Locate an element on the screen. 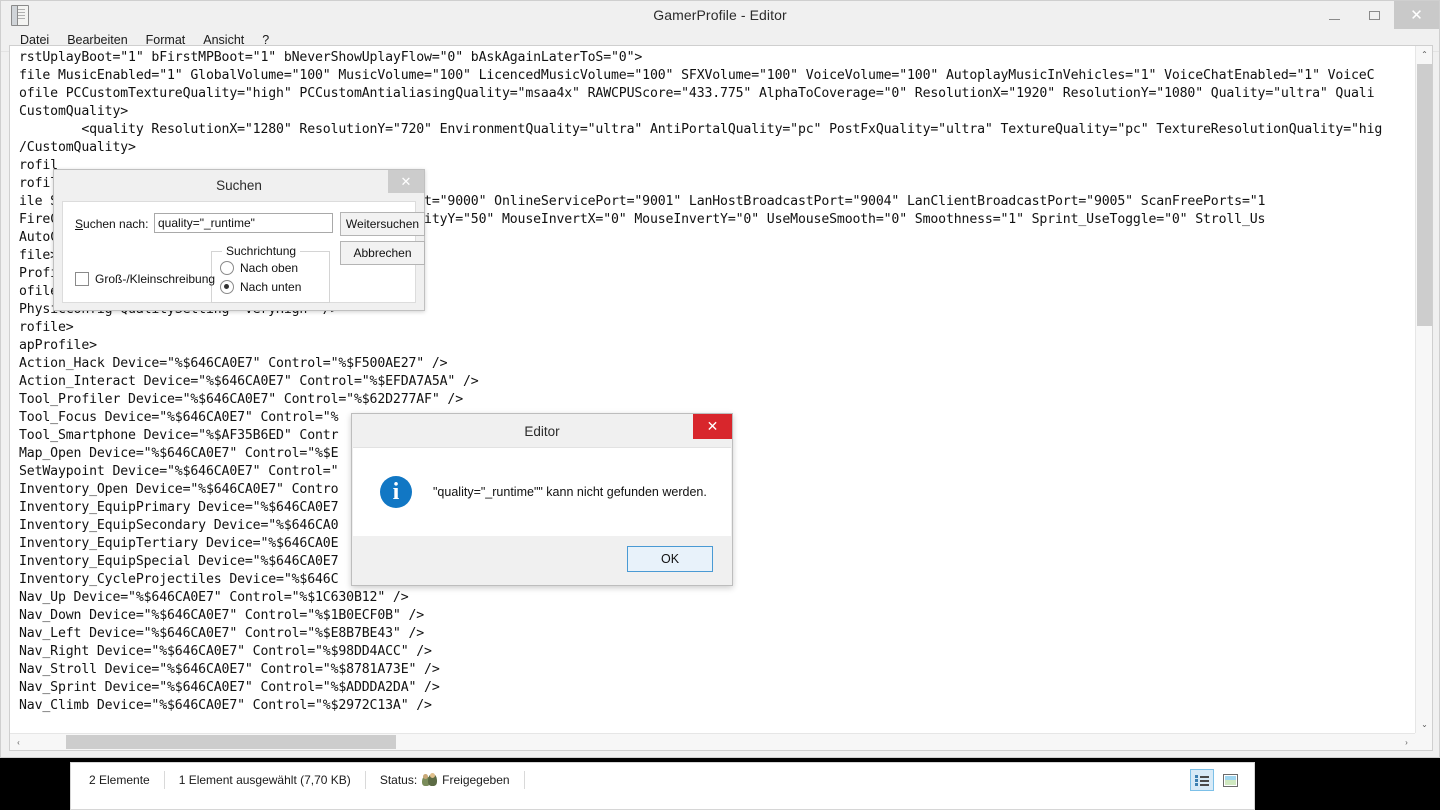  status-value: Freigegeben is located at coordinates (476, 780).